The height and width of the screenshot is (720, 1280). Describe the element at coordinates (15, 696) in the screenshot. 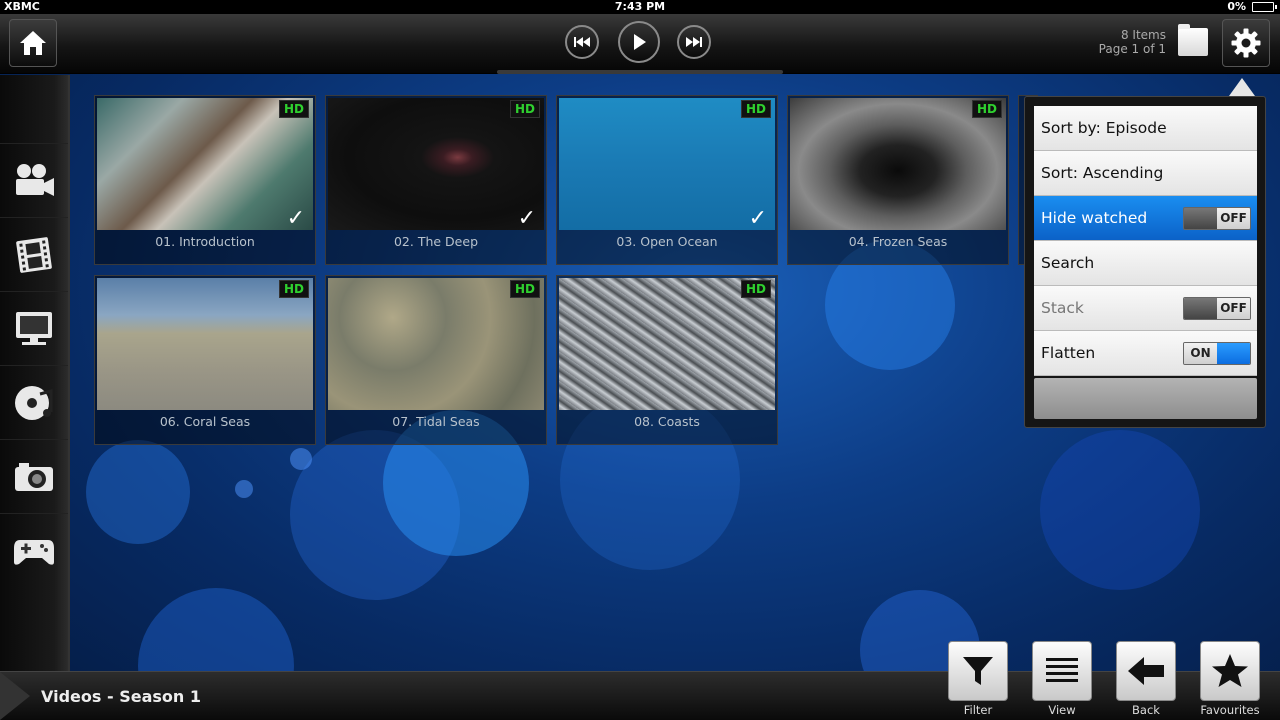

I see `breadcrumb-arrow-icon` at that location.